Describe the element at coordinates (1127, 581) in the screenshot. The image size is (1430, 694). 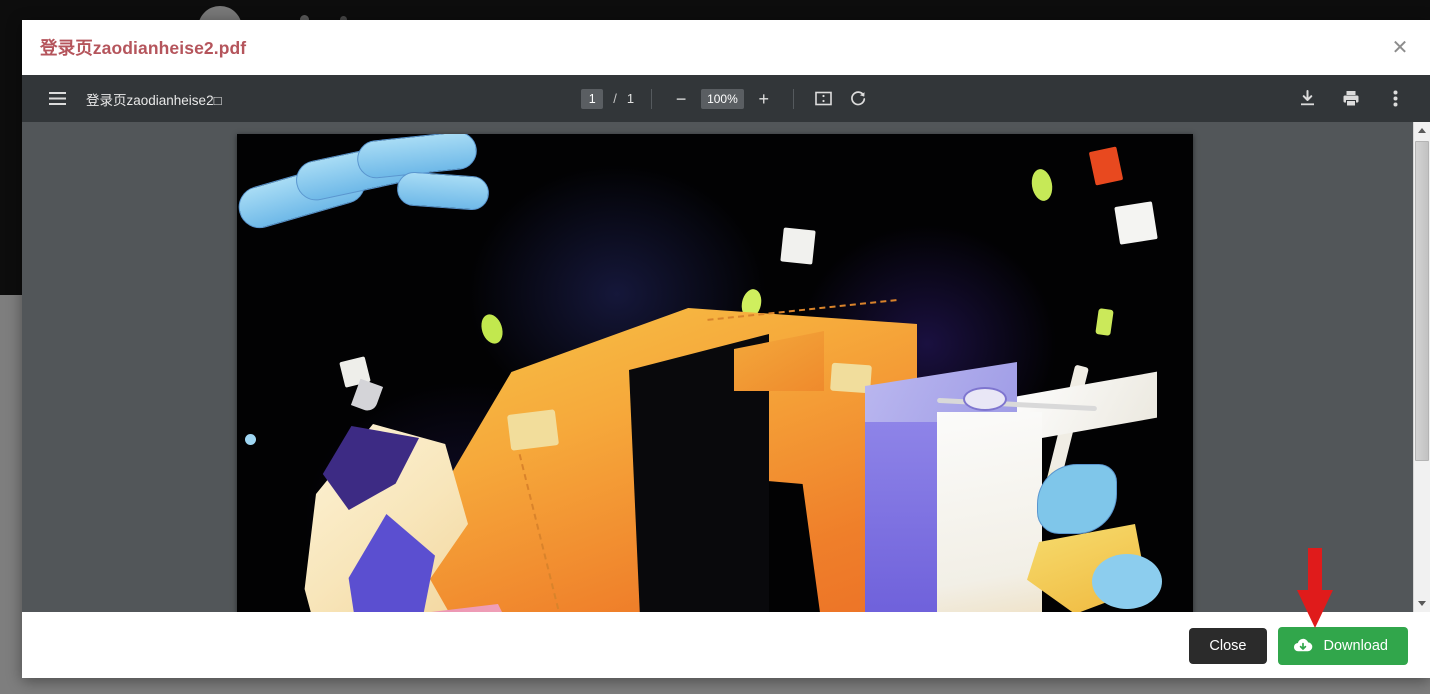
I see `art-blue-blob` at that location.